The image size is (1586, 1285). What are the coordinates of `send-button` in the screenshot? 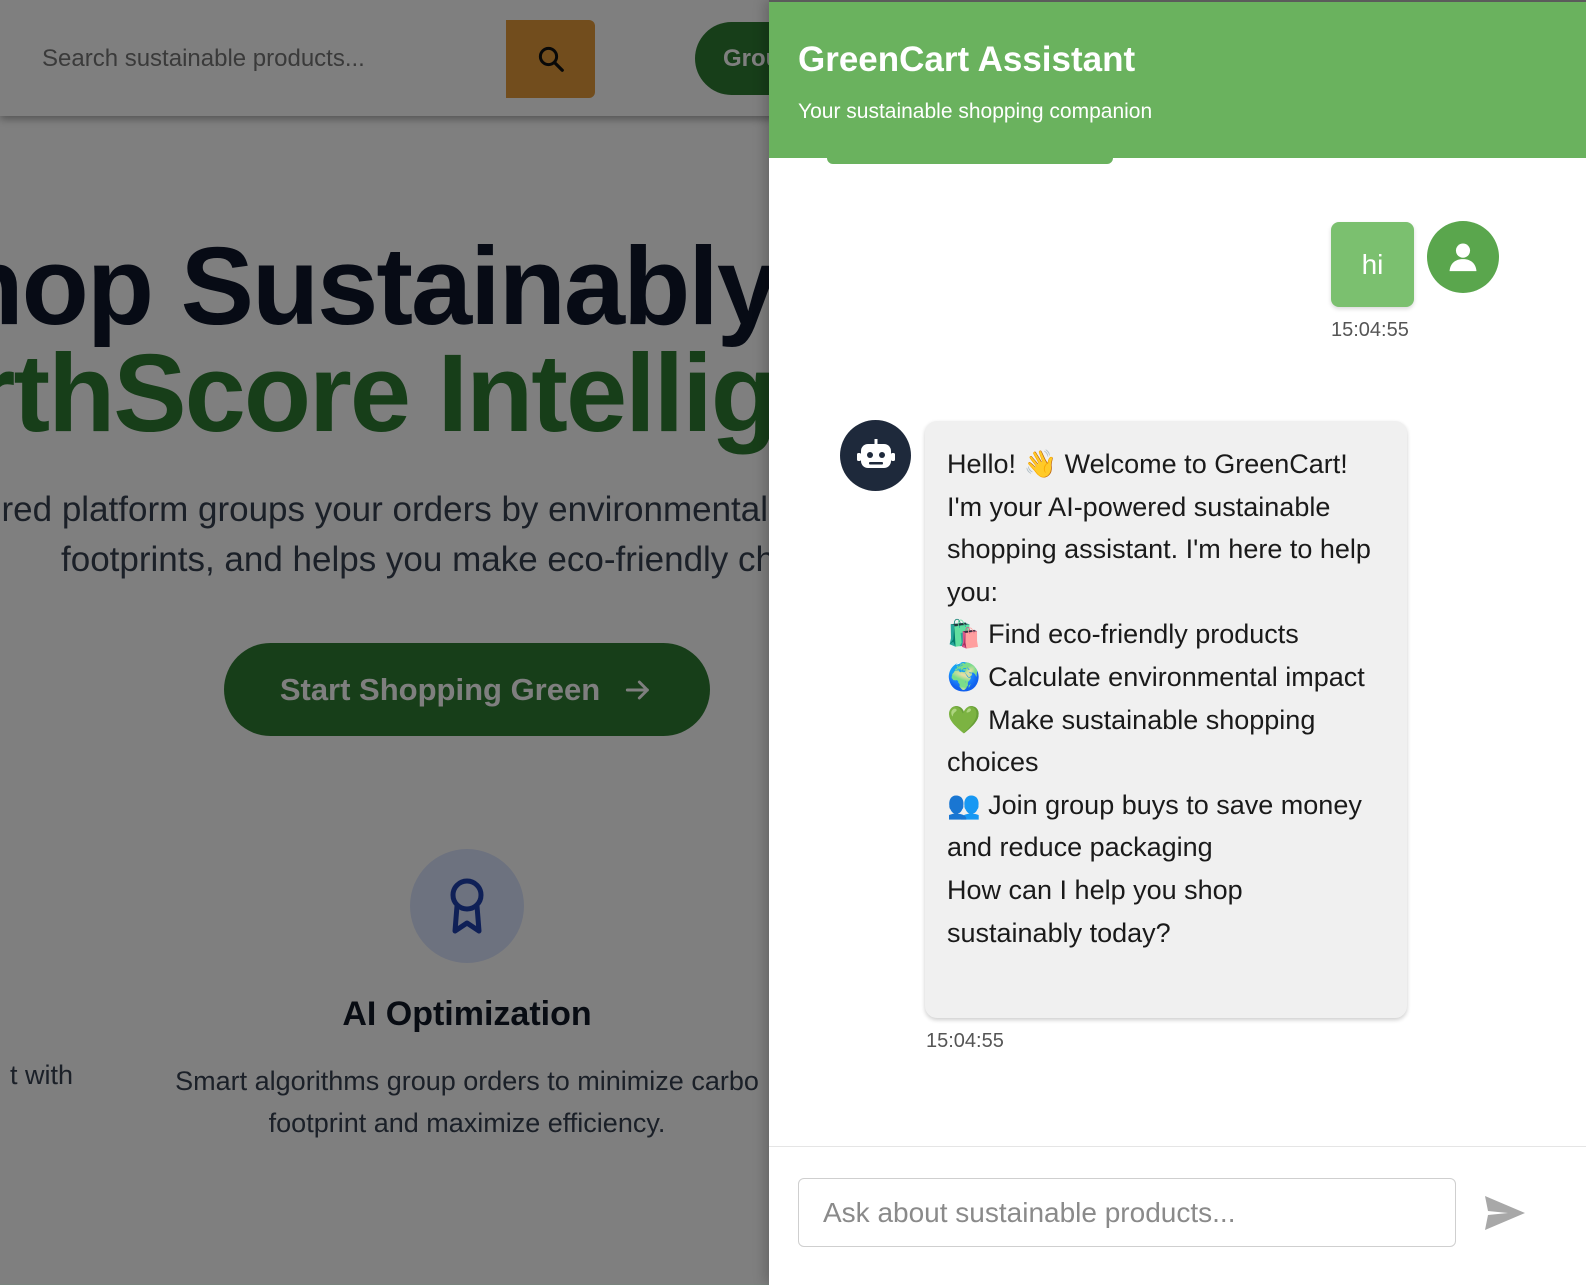 It's located at (1505, 1213).